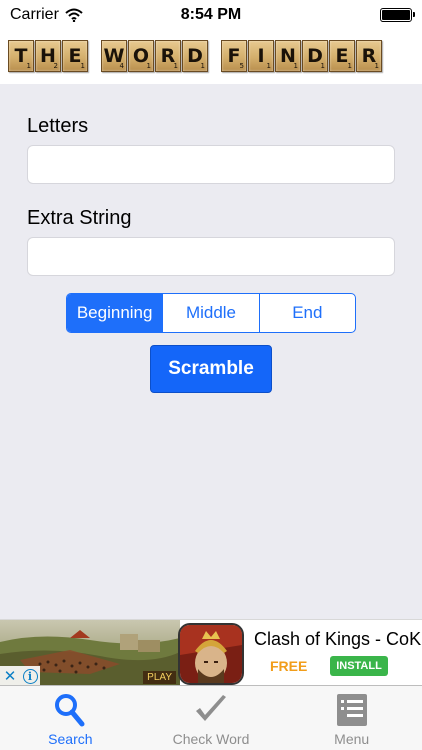 The height and width of the screenshot is (750, 422). I want to click on tab-bar: Search Check Word Menu, so click(211, 717).